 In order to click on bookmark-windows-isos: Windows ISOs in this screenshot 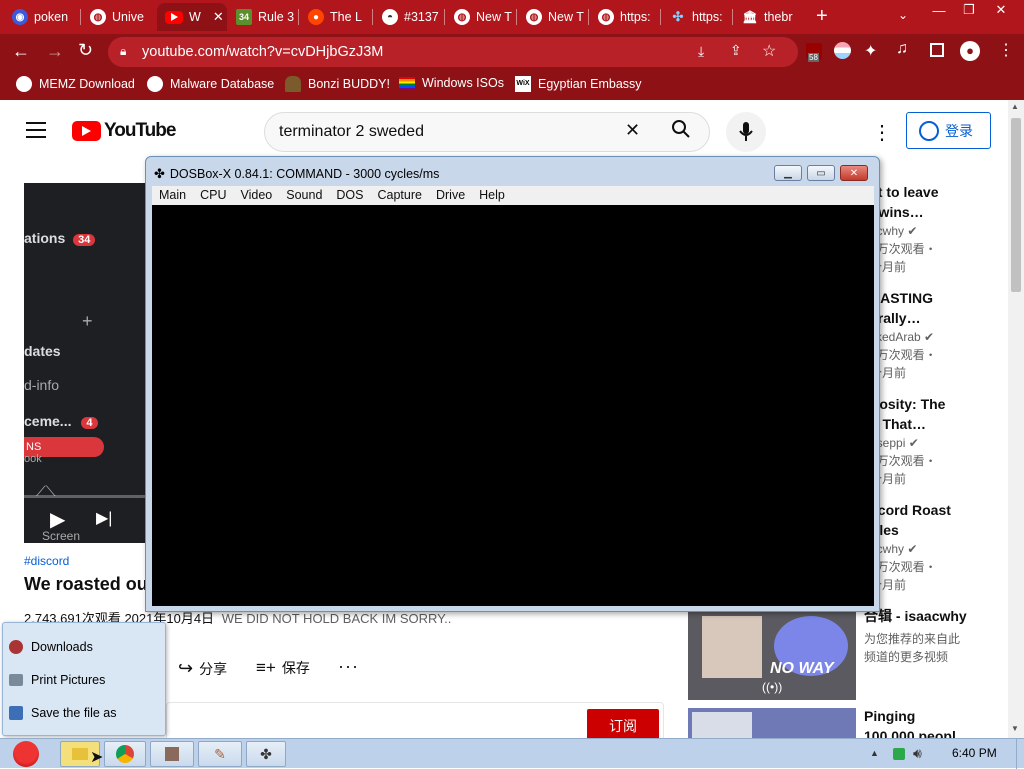, I will do `click(451, 83)`.